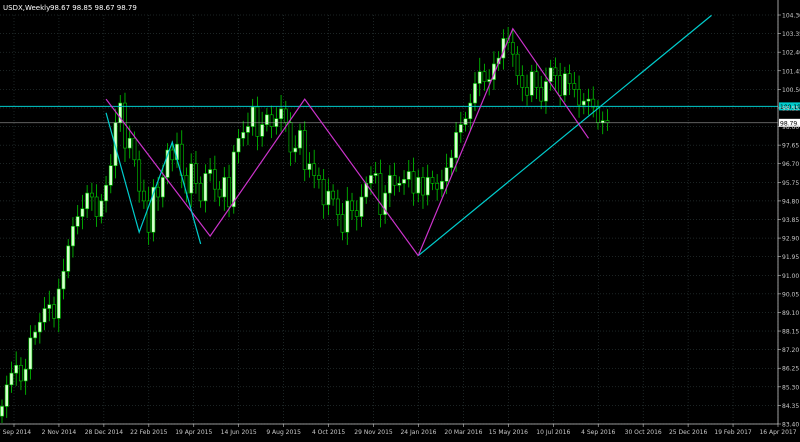 Image resolution: width=800 pixels, height=442 pixels. Describe the element at coordinates (790, 164) in the screenshot. I see `y-tick-label: 96.70` at that location.